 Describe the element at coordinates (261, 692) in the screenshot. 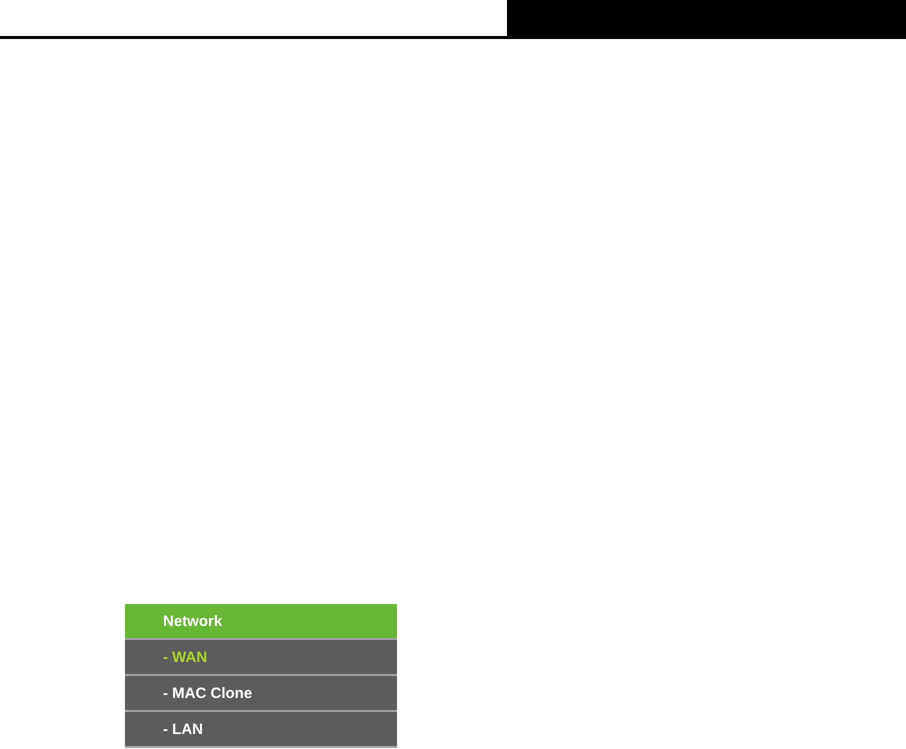

I see `menu-item: - MAC Clone` at that location.